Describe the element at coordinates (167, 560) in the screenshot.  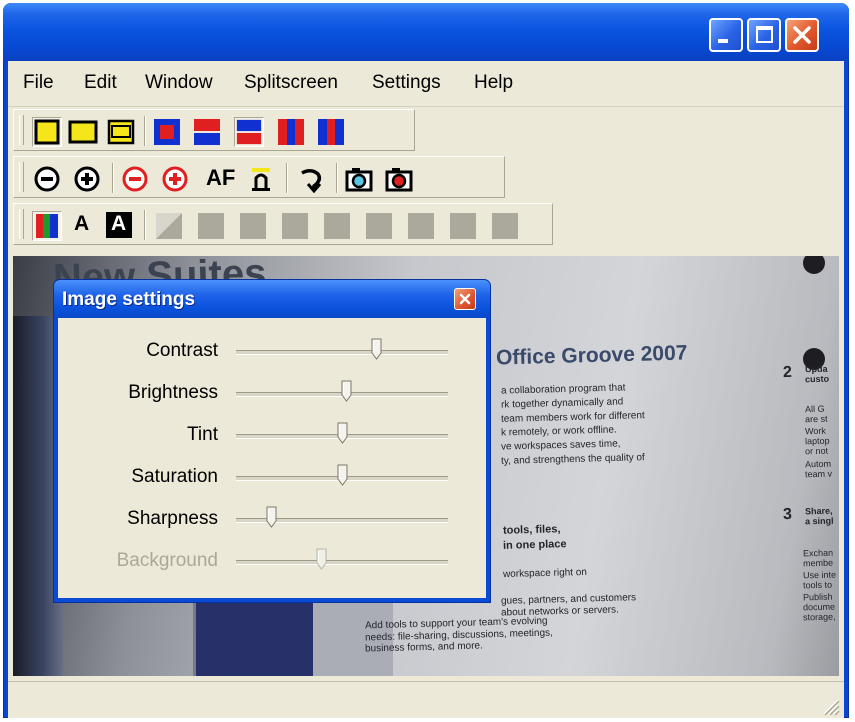
I see `background-label: Background` at that location.